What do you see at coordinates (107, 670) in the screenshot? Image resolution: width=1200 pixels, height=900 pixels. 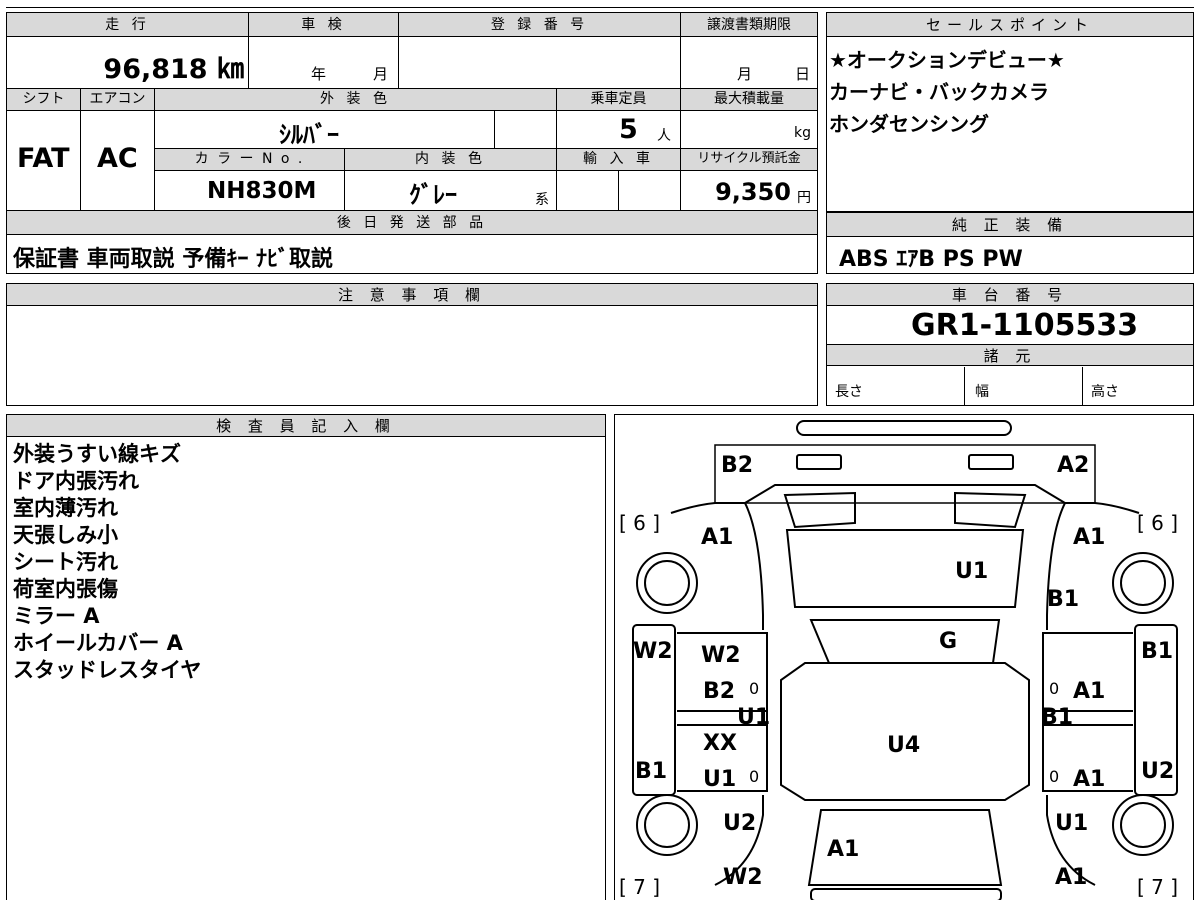 I see `inspector-note: スタッドレスタイヤ` at bounding box center [107, 670].